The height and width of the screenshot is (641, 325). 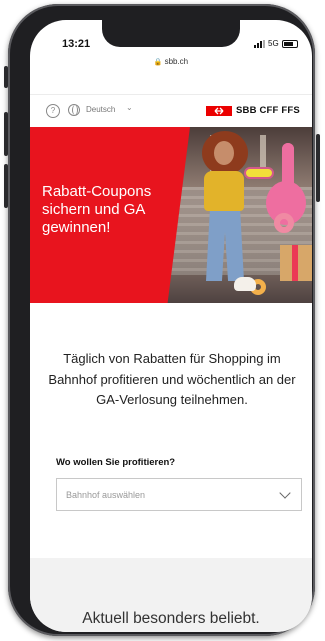 What do you see at coordinates (171, 618) in the screenshot?
I see `section-title: Aktuell besonders beliebt.` at bounding box center [171, 618].